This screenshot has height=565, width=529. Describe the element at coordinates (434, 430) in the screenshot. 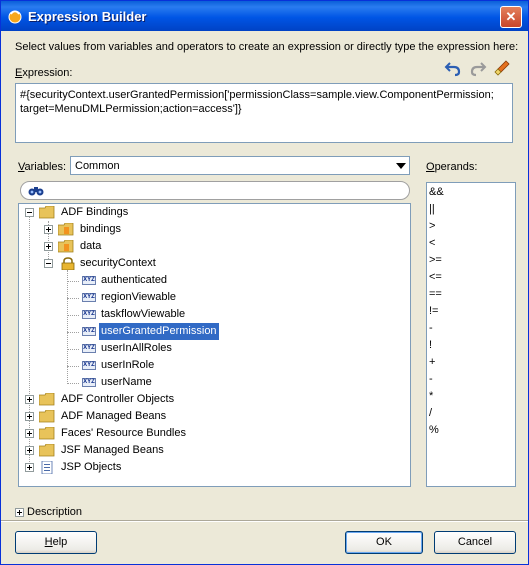

I see `operand-item: %` at that location.